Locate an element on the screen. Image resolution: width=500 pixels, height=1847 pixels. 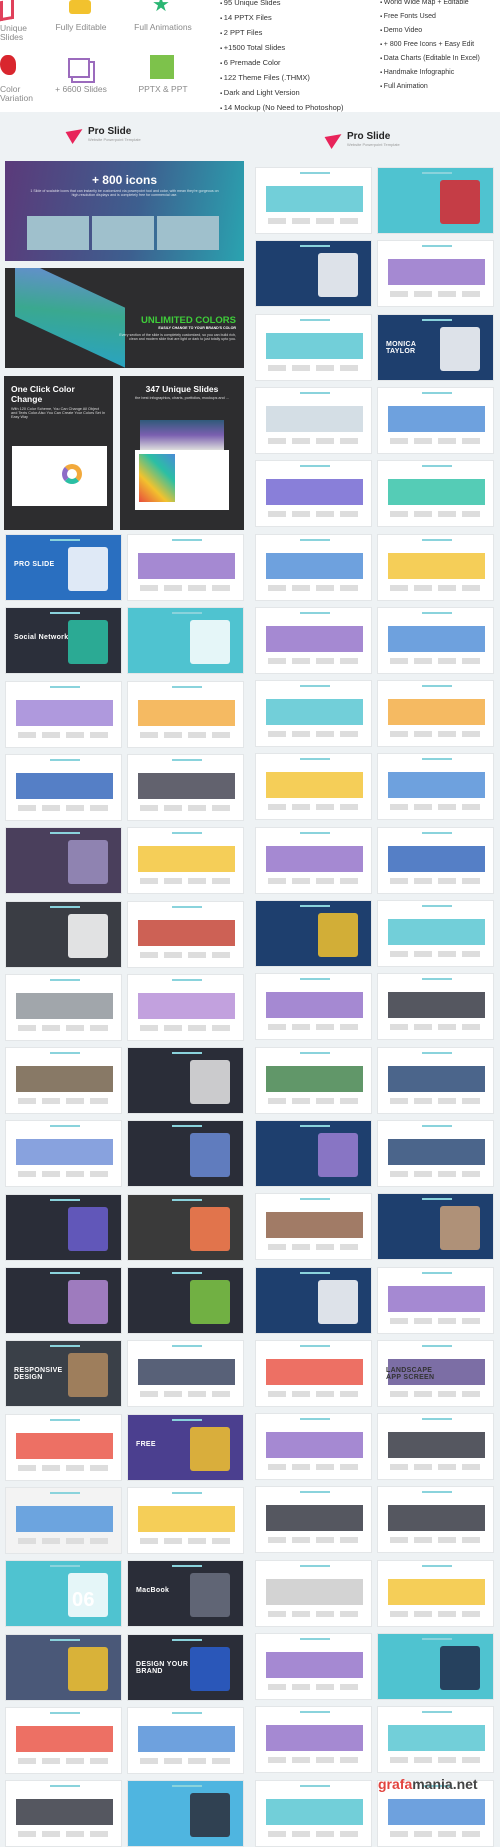
slide-thumbnail: Social Network is located at coordinates (63, 641).